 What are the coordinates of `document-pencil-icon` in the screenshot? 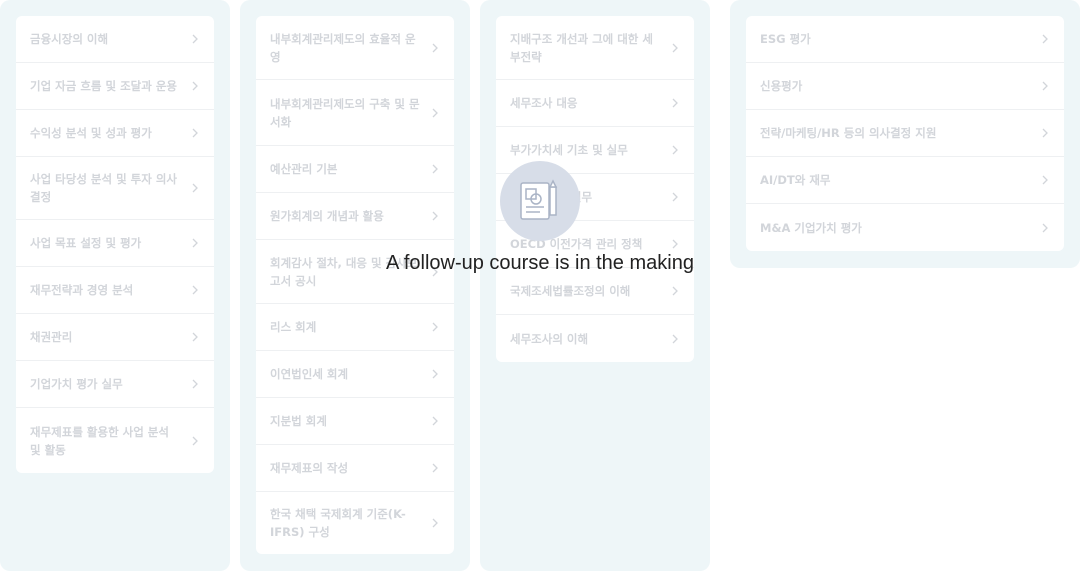 It's located at (539, 199).